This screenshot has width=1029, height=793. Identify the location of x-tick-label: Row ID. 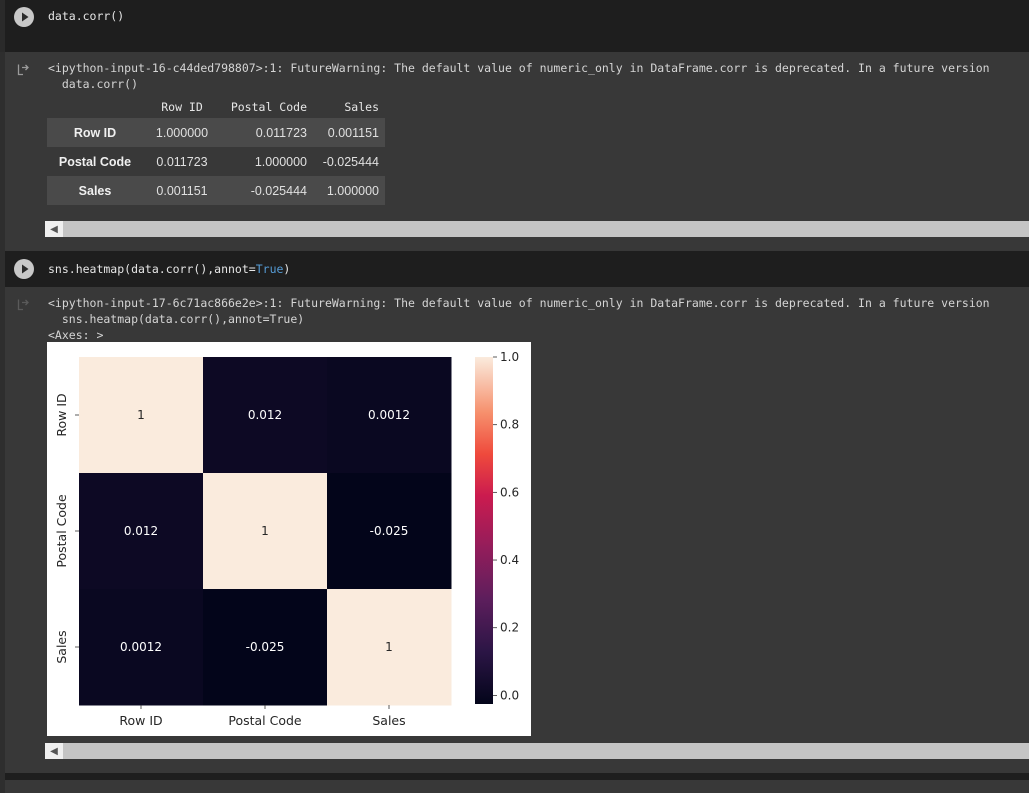
(140, 720).